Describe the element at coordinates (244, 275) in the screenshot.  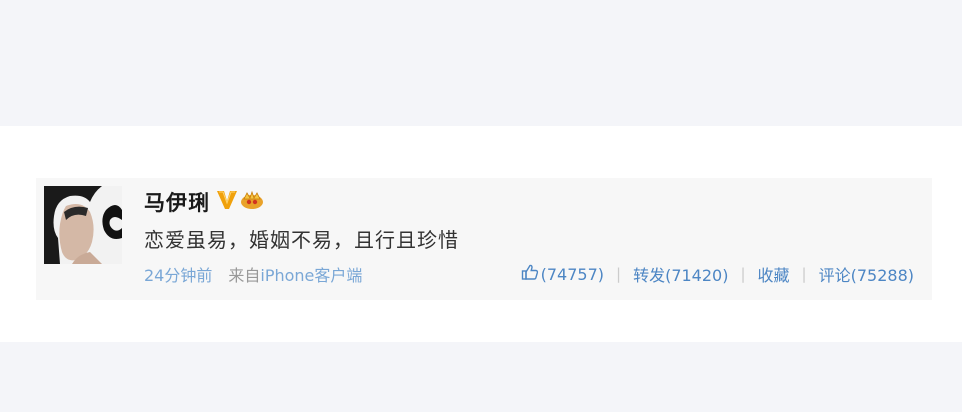
I see `source-label: 来自` at that location.